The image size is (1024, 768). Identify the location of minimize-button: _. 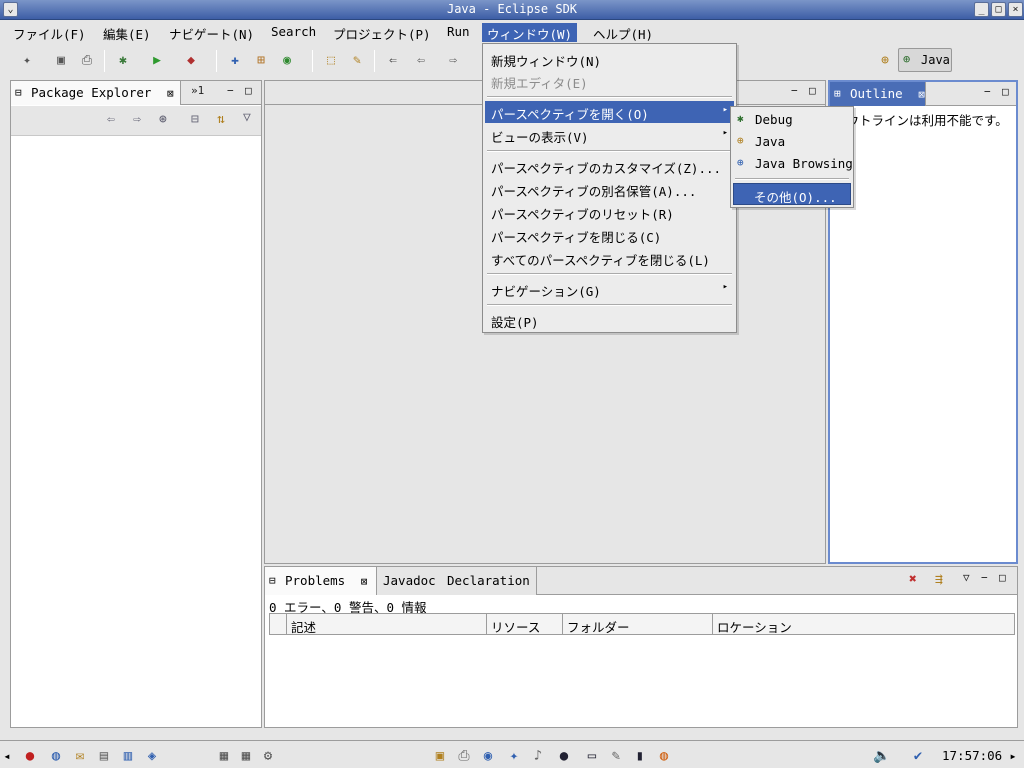
(981, 9).